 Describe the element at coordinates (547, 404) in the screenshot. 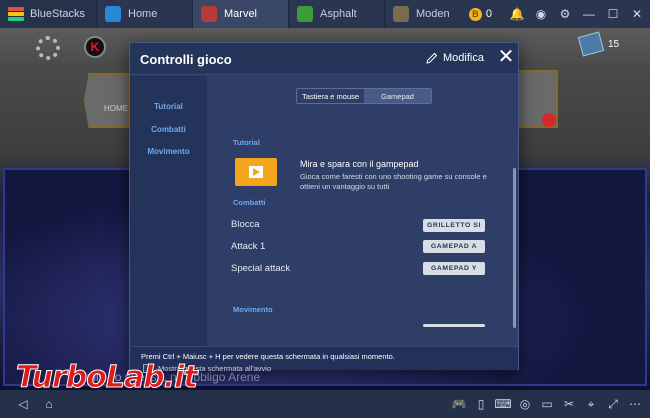

I see `screen-icon: ▭` at that location.